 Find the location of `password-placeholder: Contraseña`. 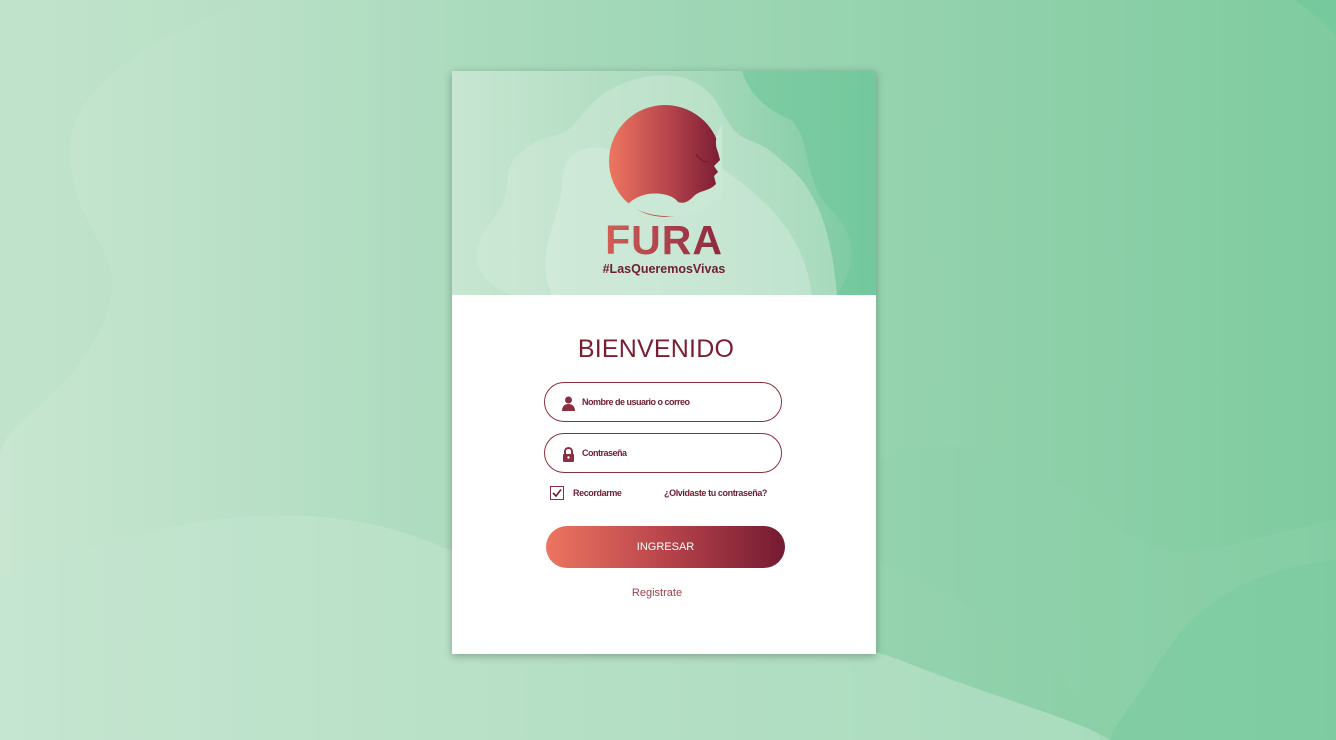

password-placeholder: Contraseña is located at coordinates (604, 453).